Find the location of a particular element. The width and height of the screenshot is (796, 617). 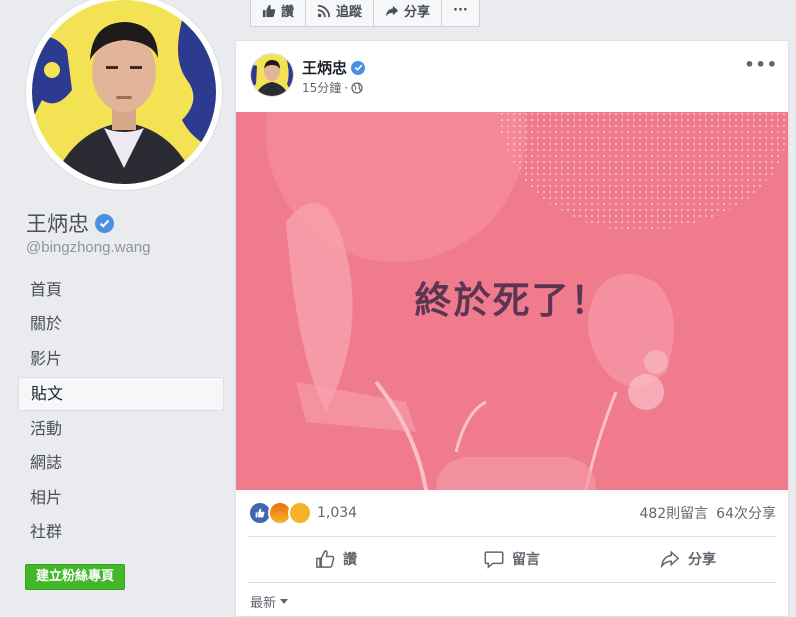

globe-icon is located at coordinates (357, 87).